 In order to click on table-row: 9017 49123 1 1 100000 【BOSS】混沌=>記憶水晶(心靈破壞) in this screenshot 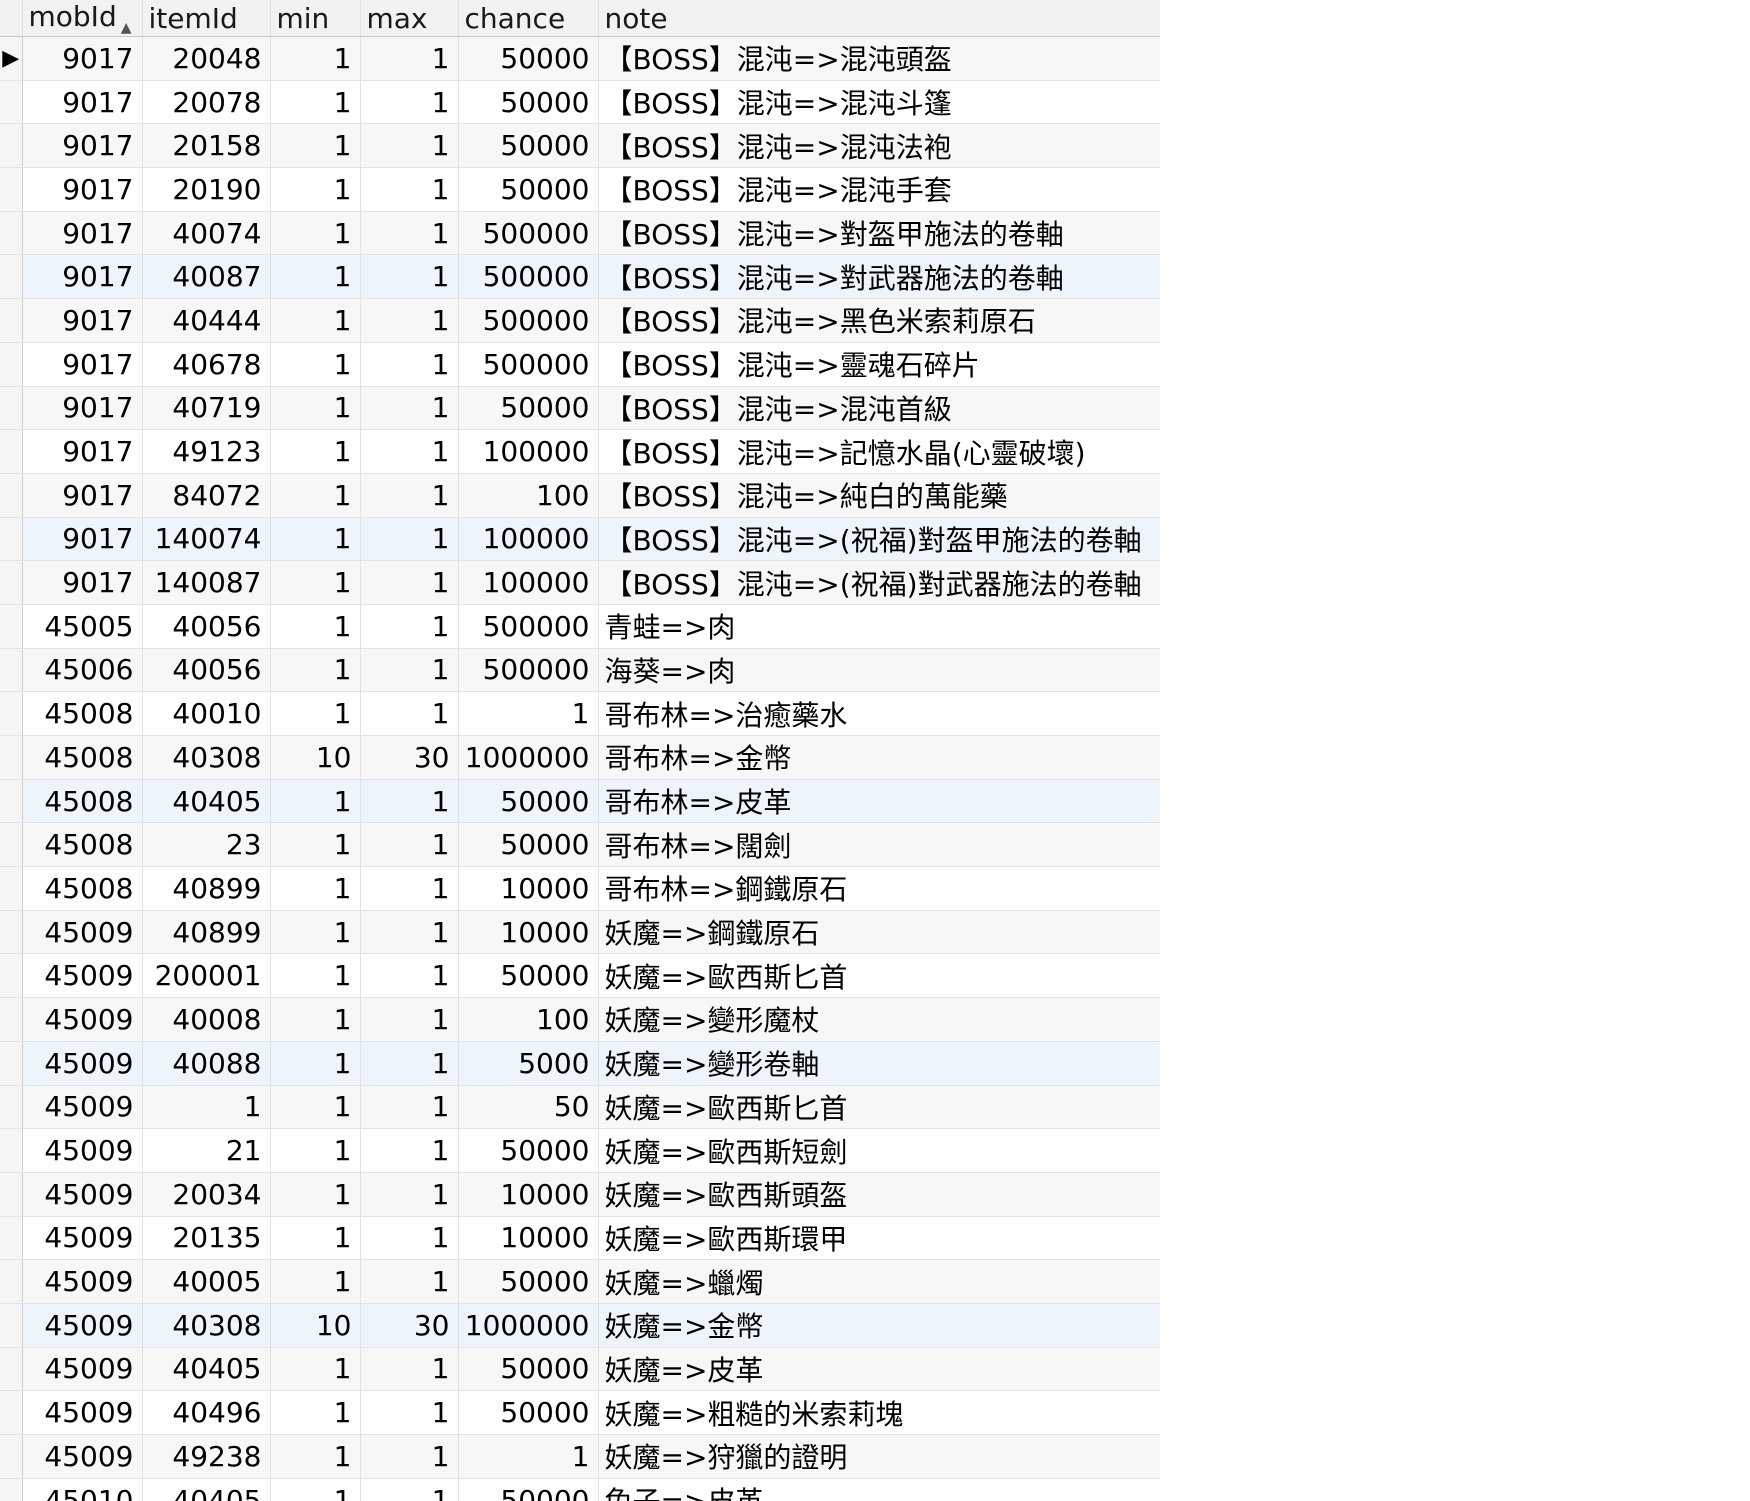, I will do `click(580, 451)`.